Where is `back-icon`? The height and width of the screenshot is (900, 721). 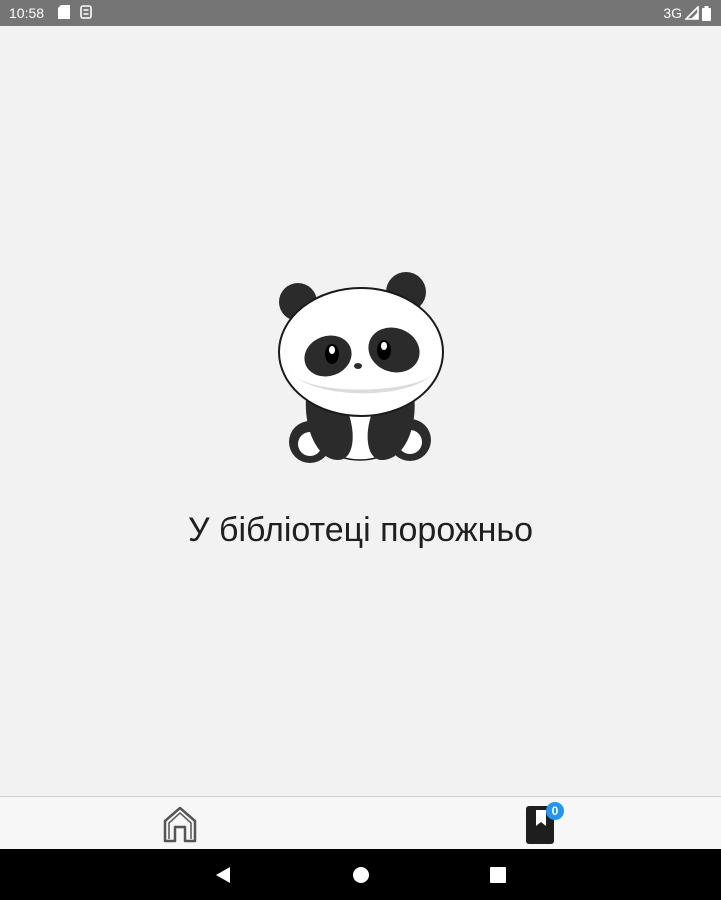 back-icon is located at coordinates (223, 875).